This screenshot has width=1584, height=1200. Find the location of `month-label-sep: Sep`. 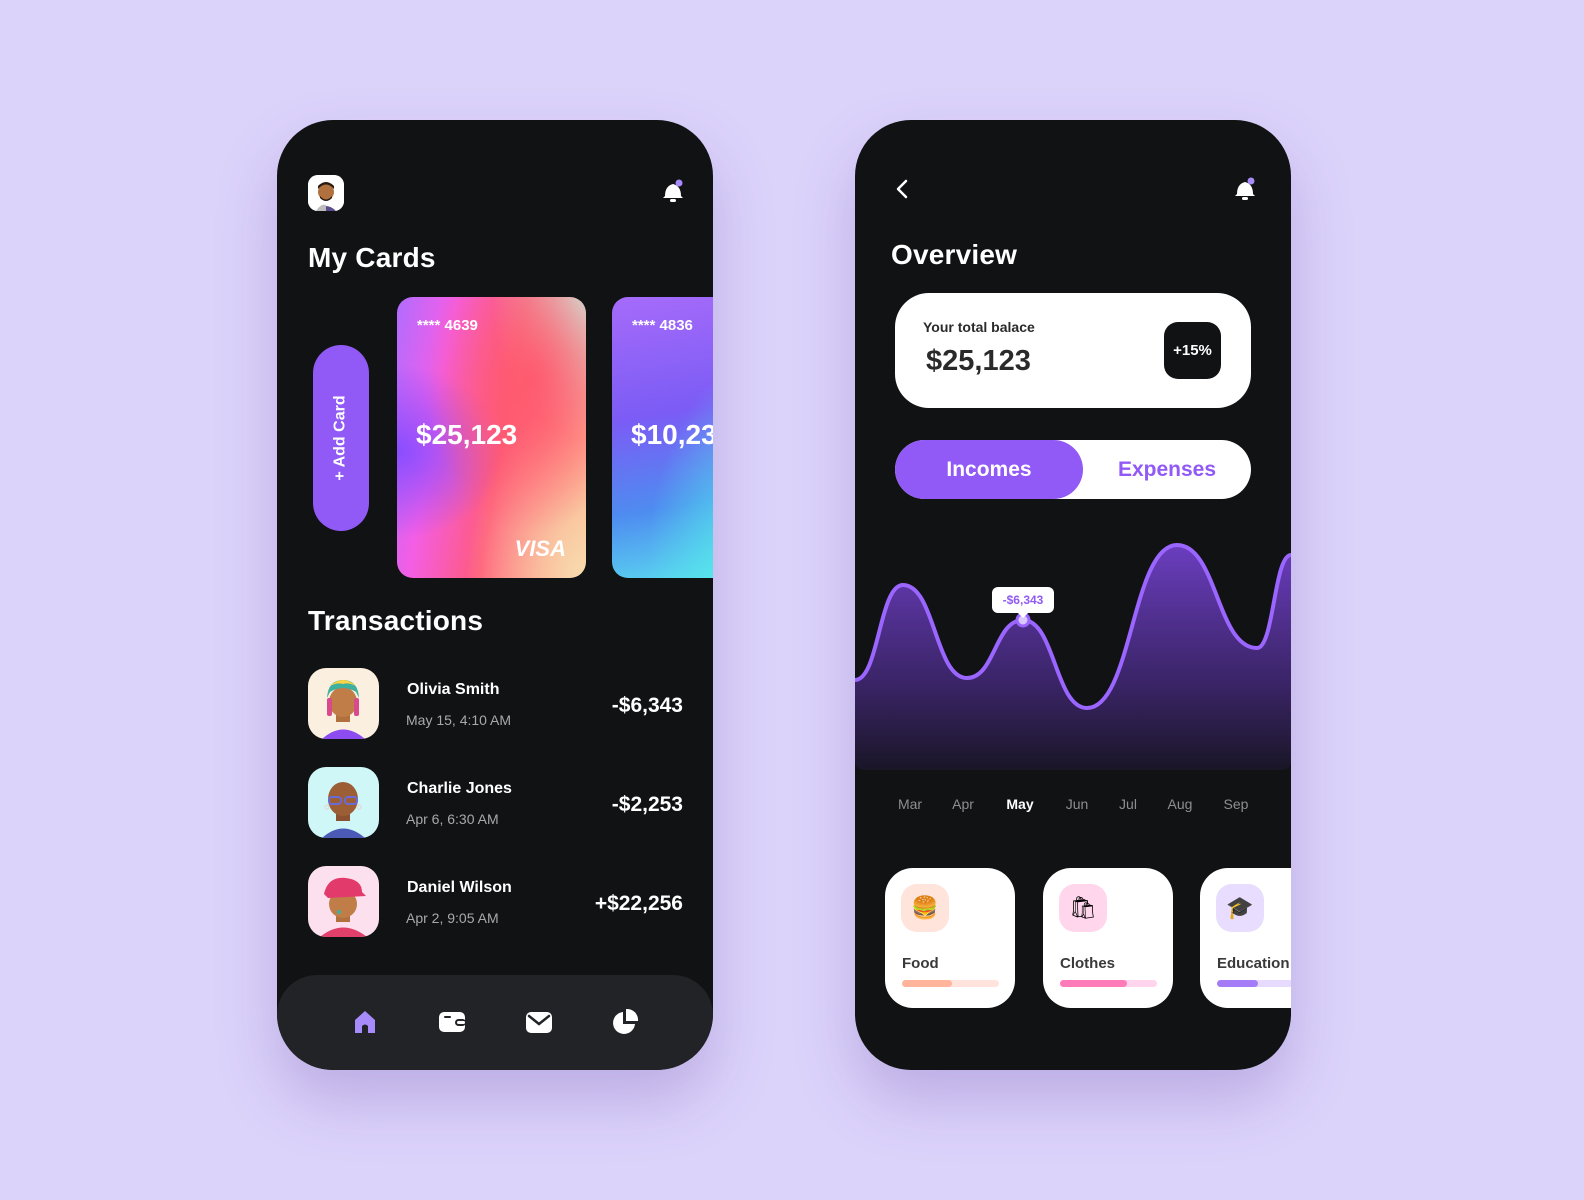

month-label-sep: Sep is located at coordinates (1236, 804).